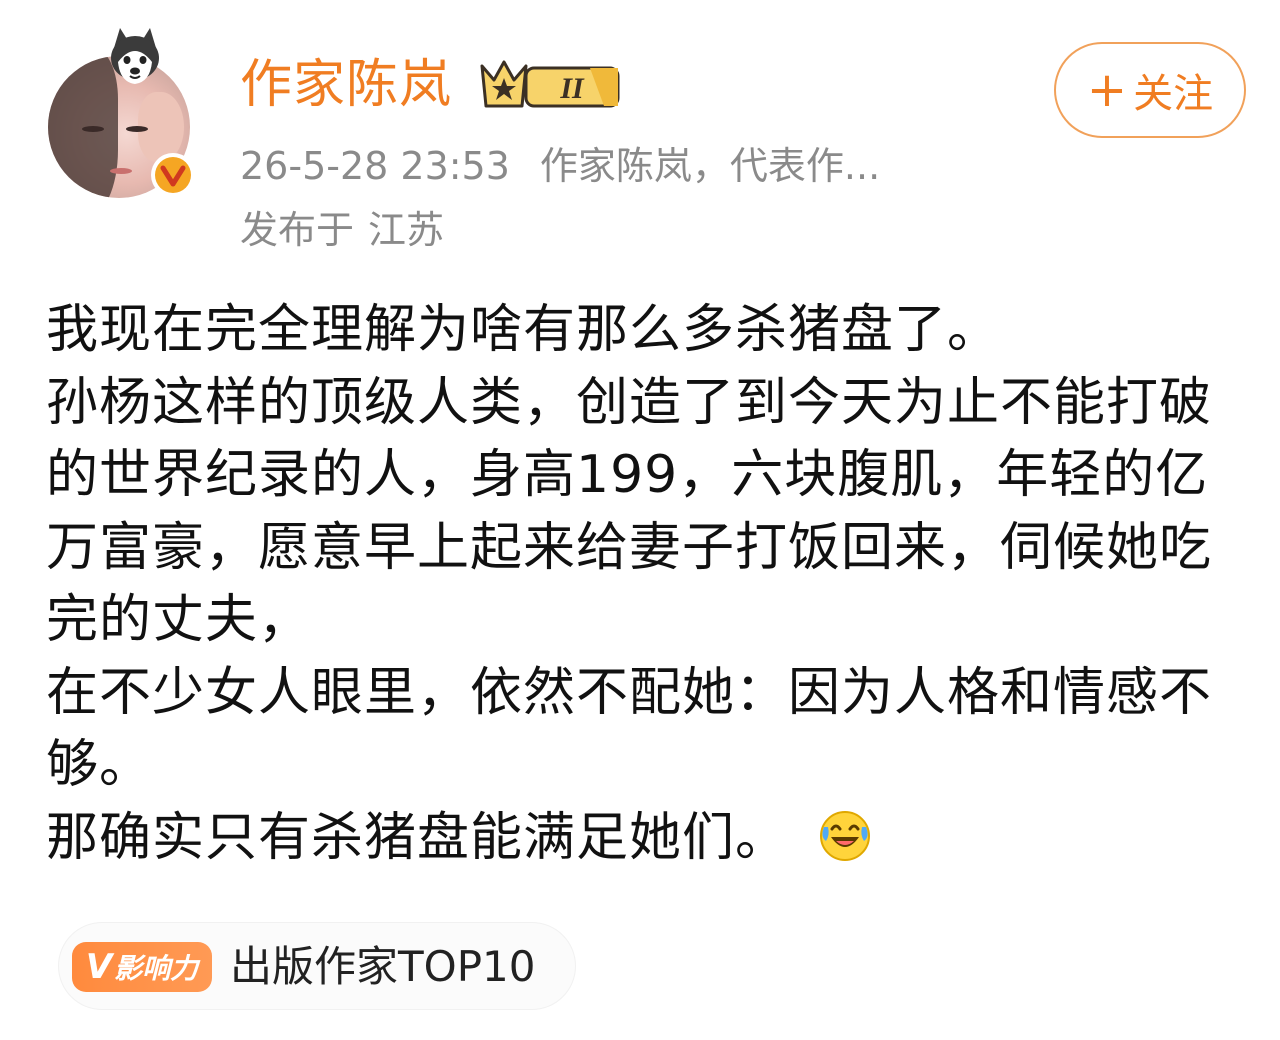 The height and width of the screenshot is (1040, 1280). Describe the element at coordinates (572, 88) in the screenshot. I see `level-badge-label: II` at that location.